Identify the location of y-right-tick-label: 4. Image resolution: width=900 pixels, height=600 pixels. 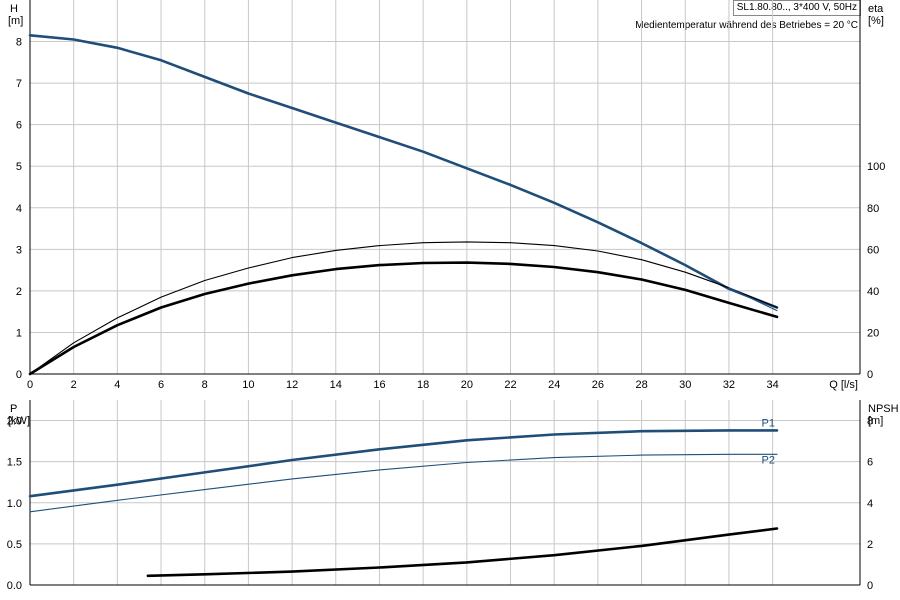
(870, 504).